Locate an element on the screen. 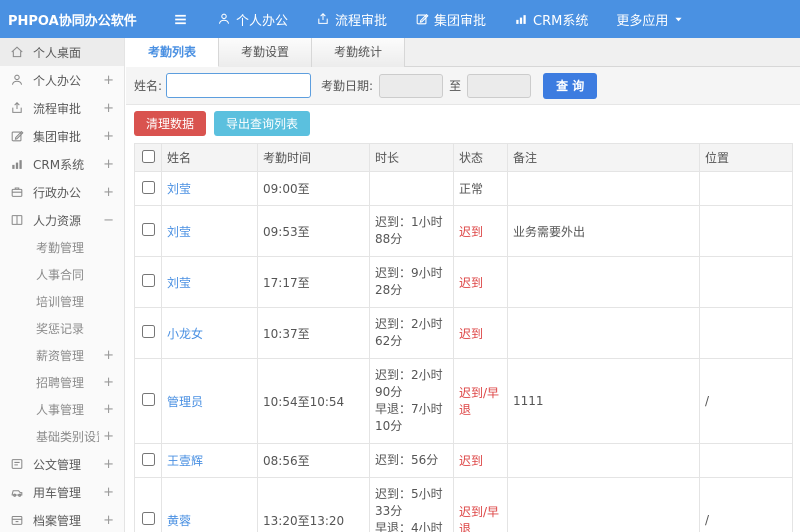  date-to-label: 至 is located at coordinates (455, 86).